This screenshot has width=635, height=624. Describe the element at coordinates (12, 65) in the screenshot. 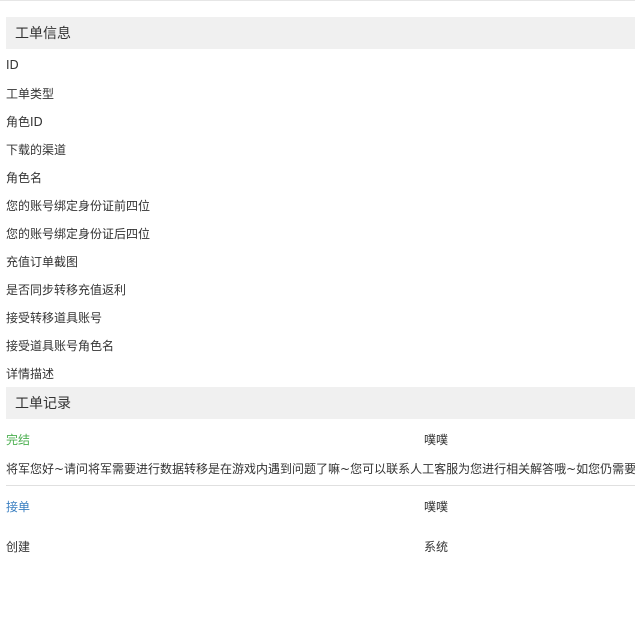

I see `field-id: ID` at that location.